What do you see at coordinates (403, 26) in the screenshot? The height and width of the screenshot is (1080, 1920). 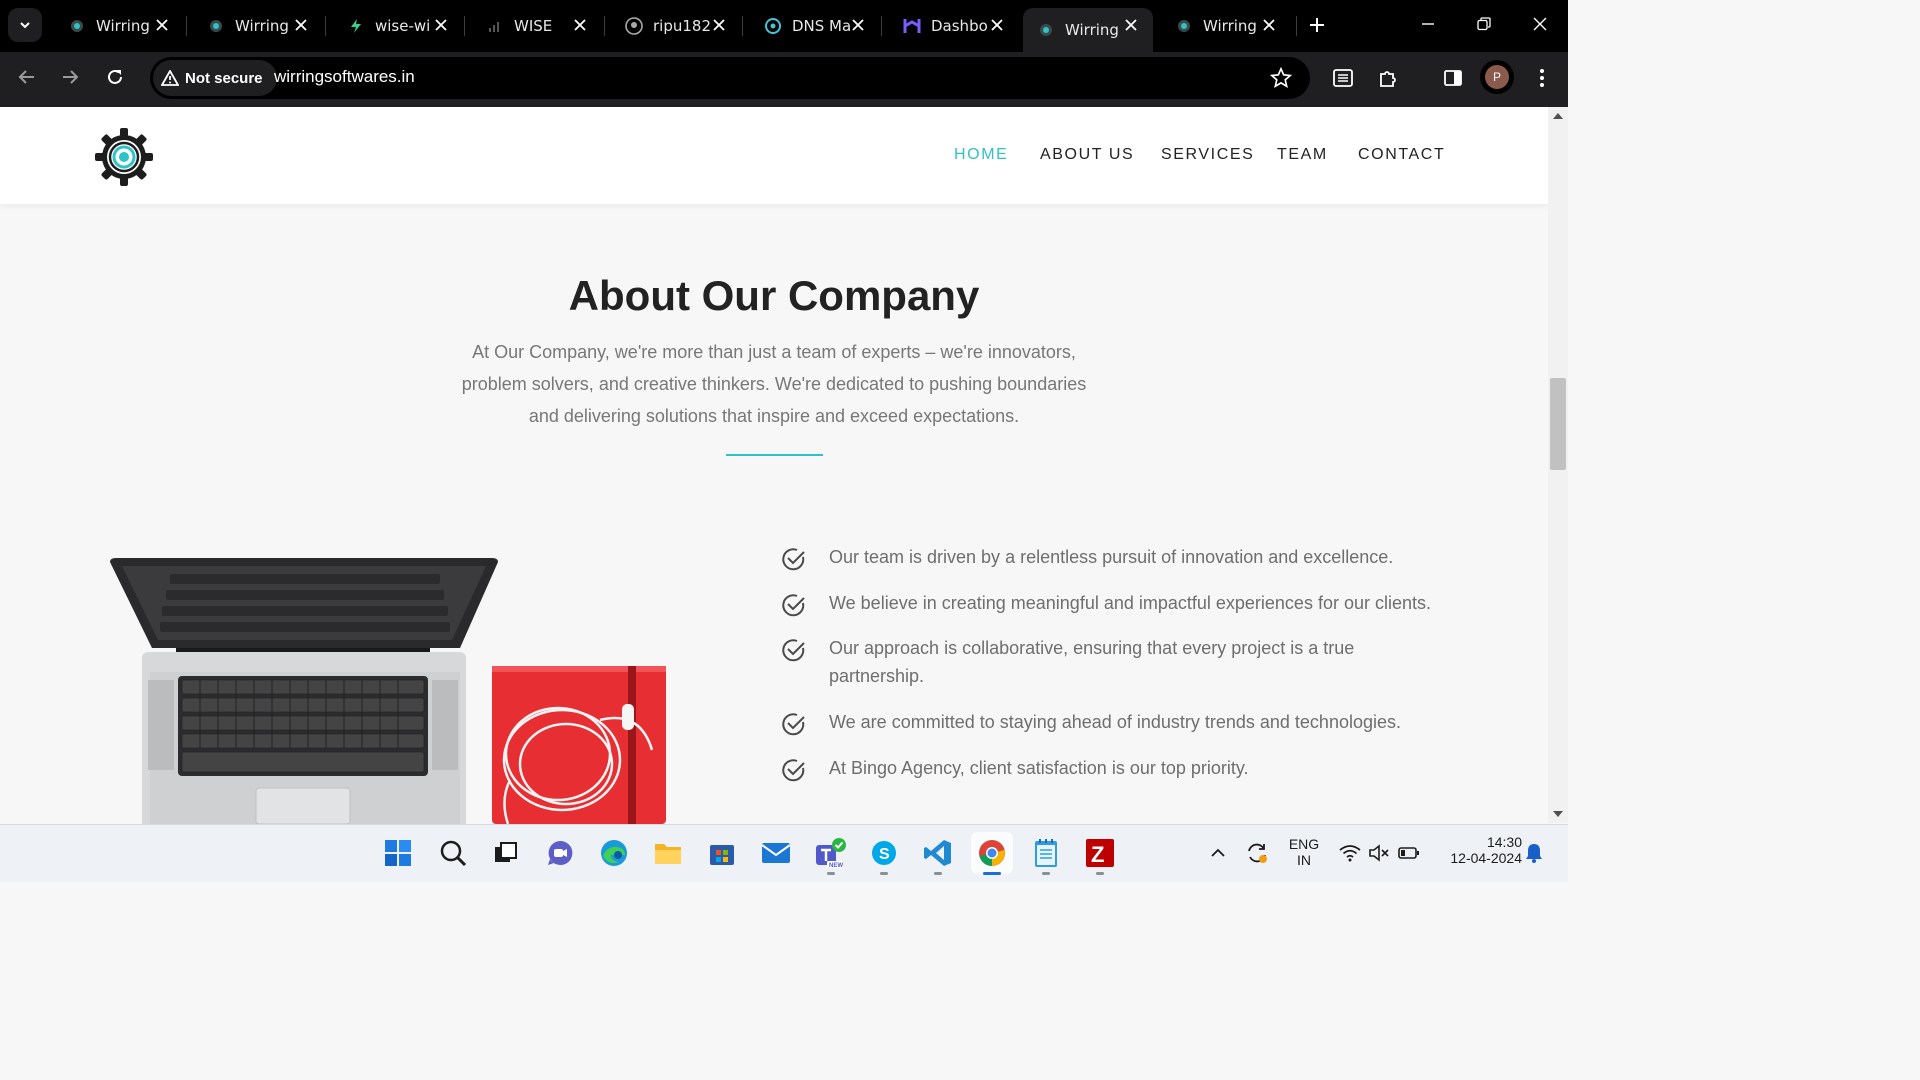 I see `tab-title: wise-wi` at bounding box center [403, 26].